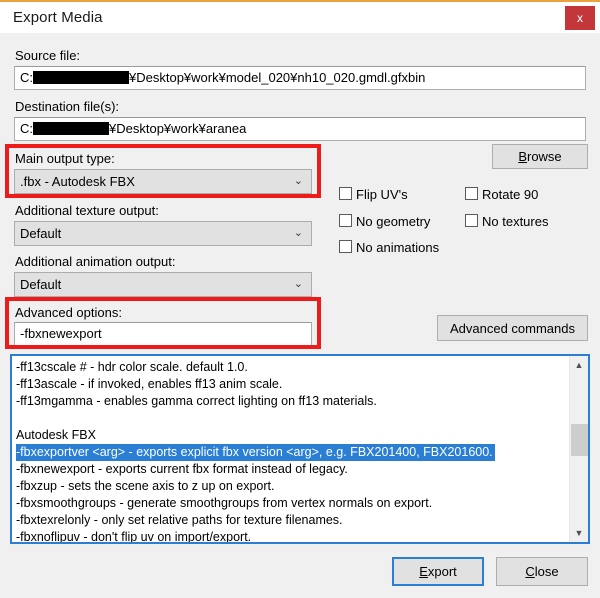 This screenshot has width=600, height=598. I want to click on advanced-options-label: Advanced options:, so click(68, 312).